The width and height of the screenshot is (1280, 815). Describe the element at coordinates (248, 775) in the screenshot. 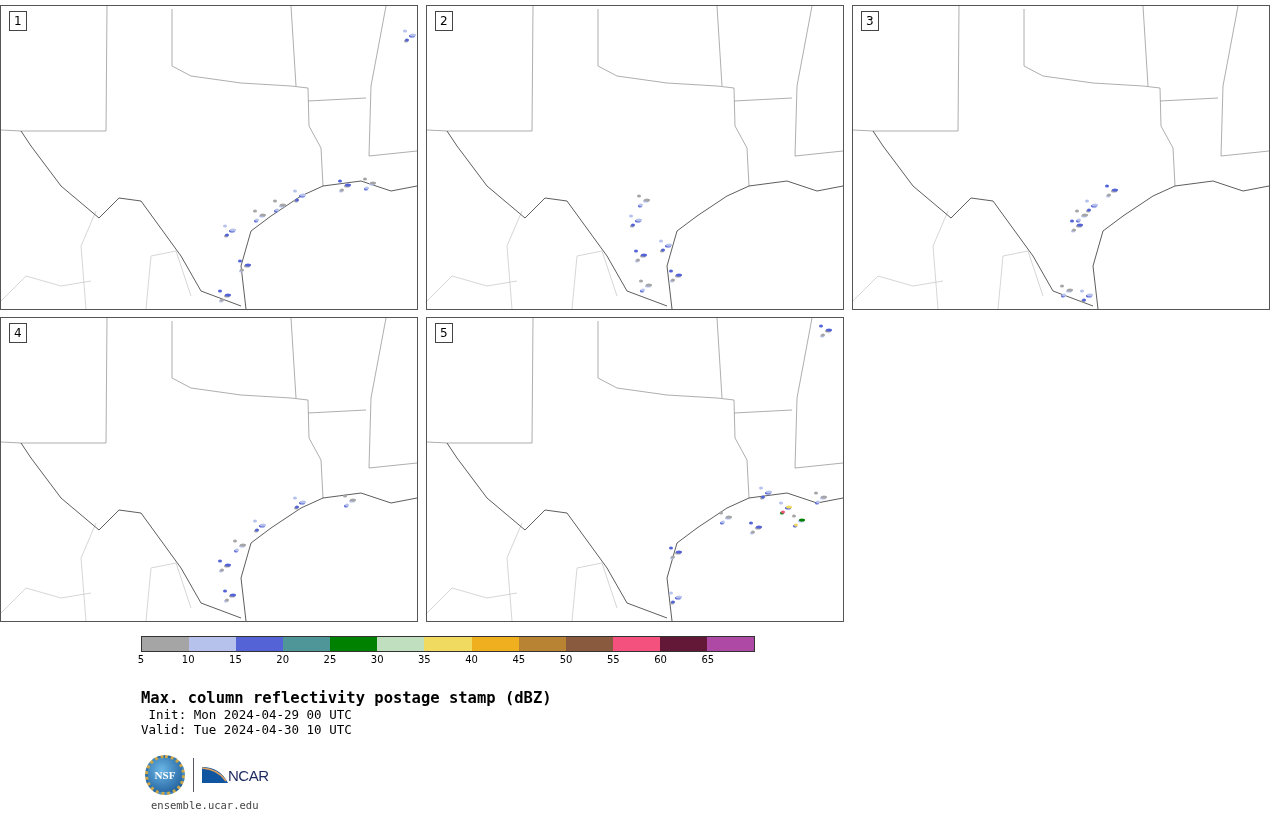

I see `wordmark: NCAR` at that location.